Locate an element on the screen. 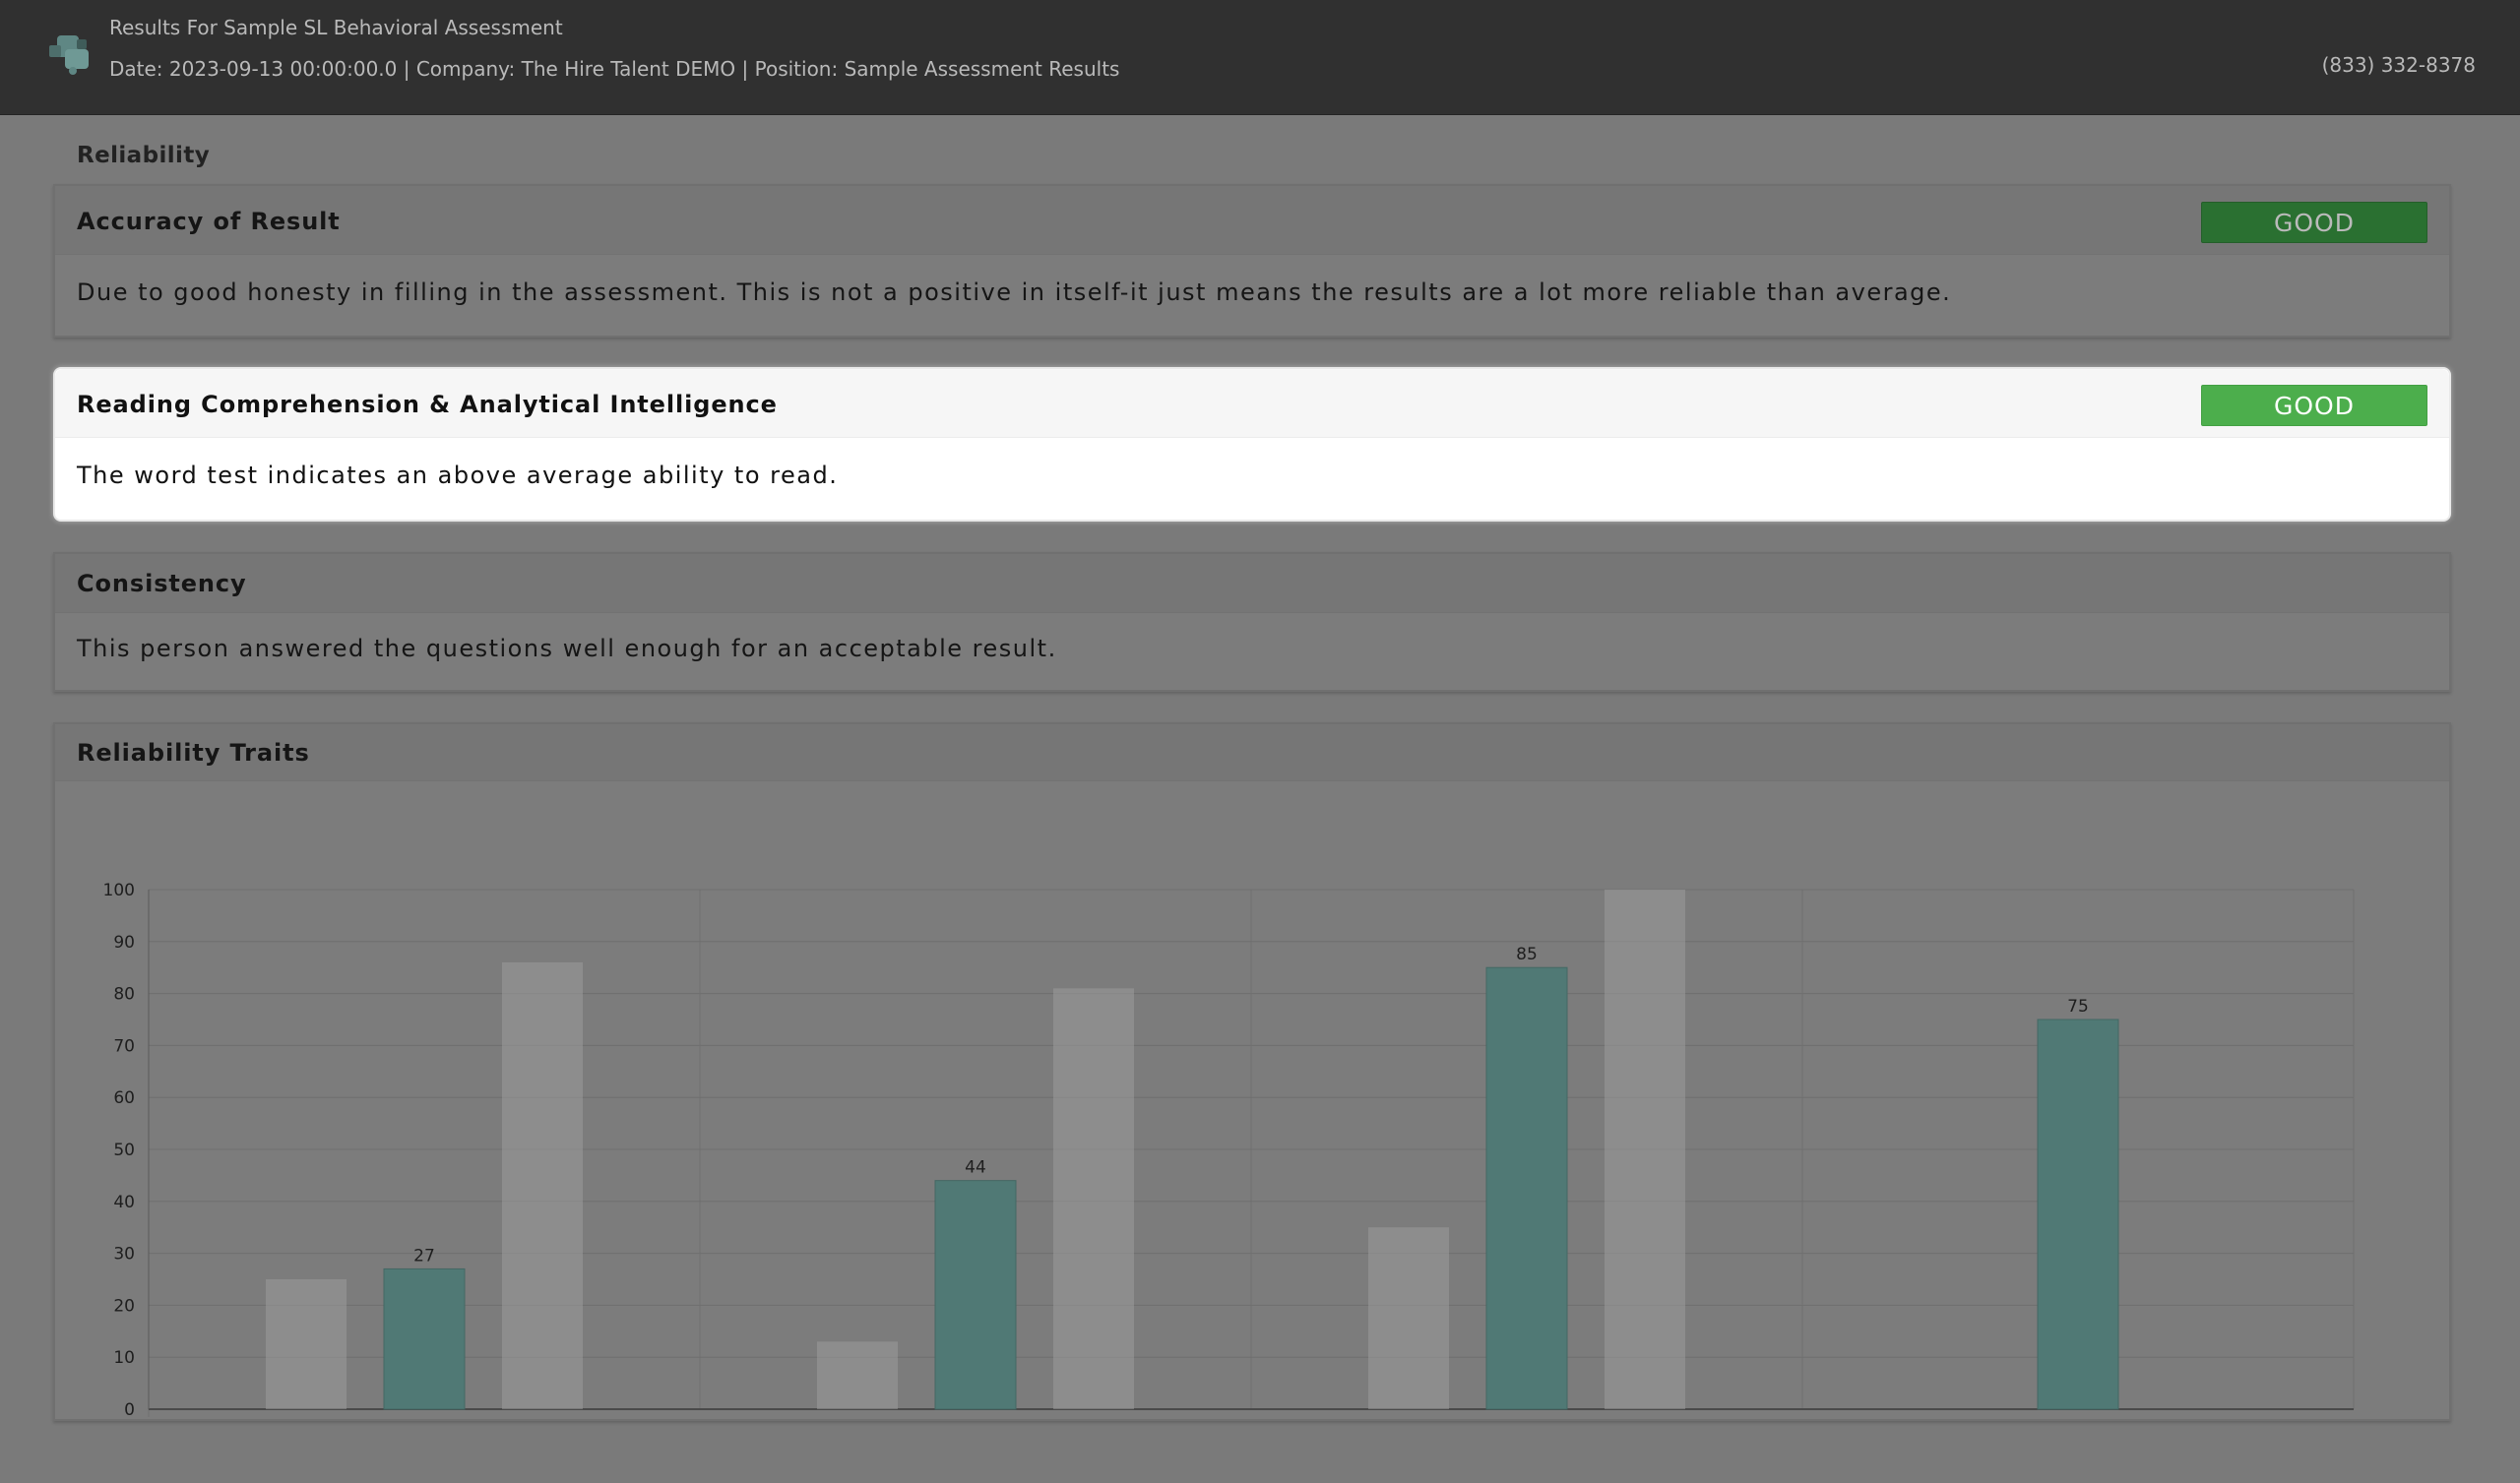  card-header: Reliability Traits is located at coordinates (1252, 752).